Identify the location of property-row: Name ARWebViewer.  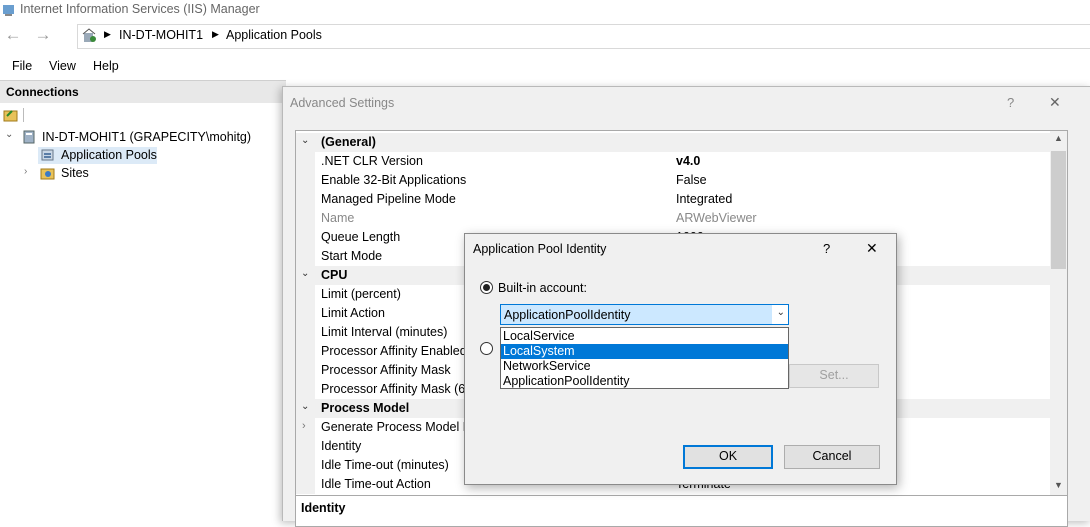
(673, 218).